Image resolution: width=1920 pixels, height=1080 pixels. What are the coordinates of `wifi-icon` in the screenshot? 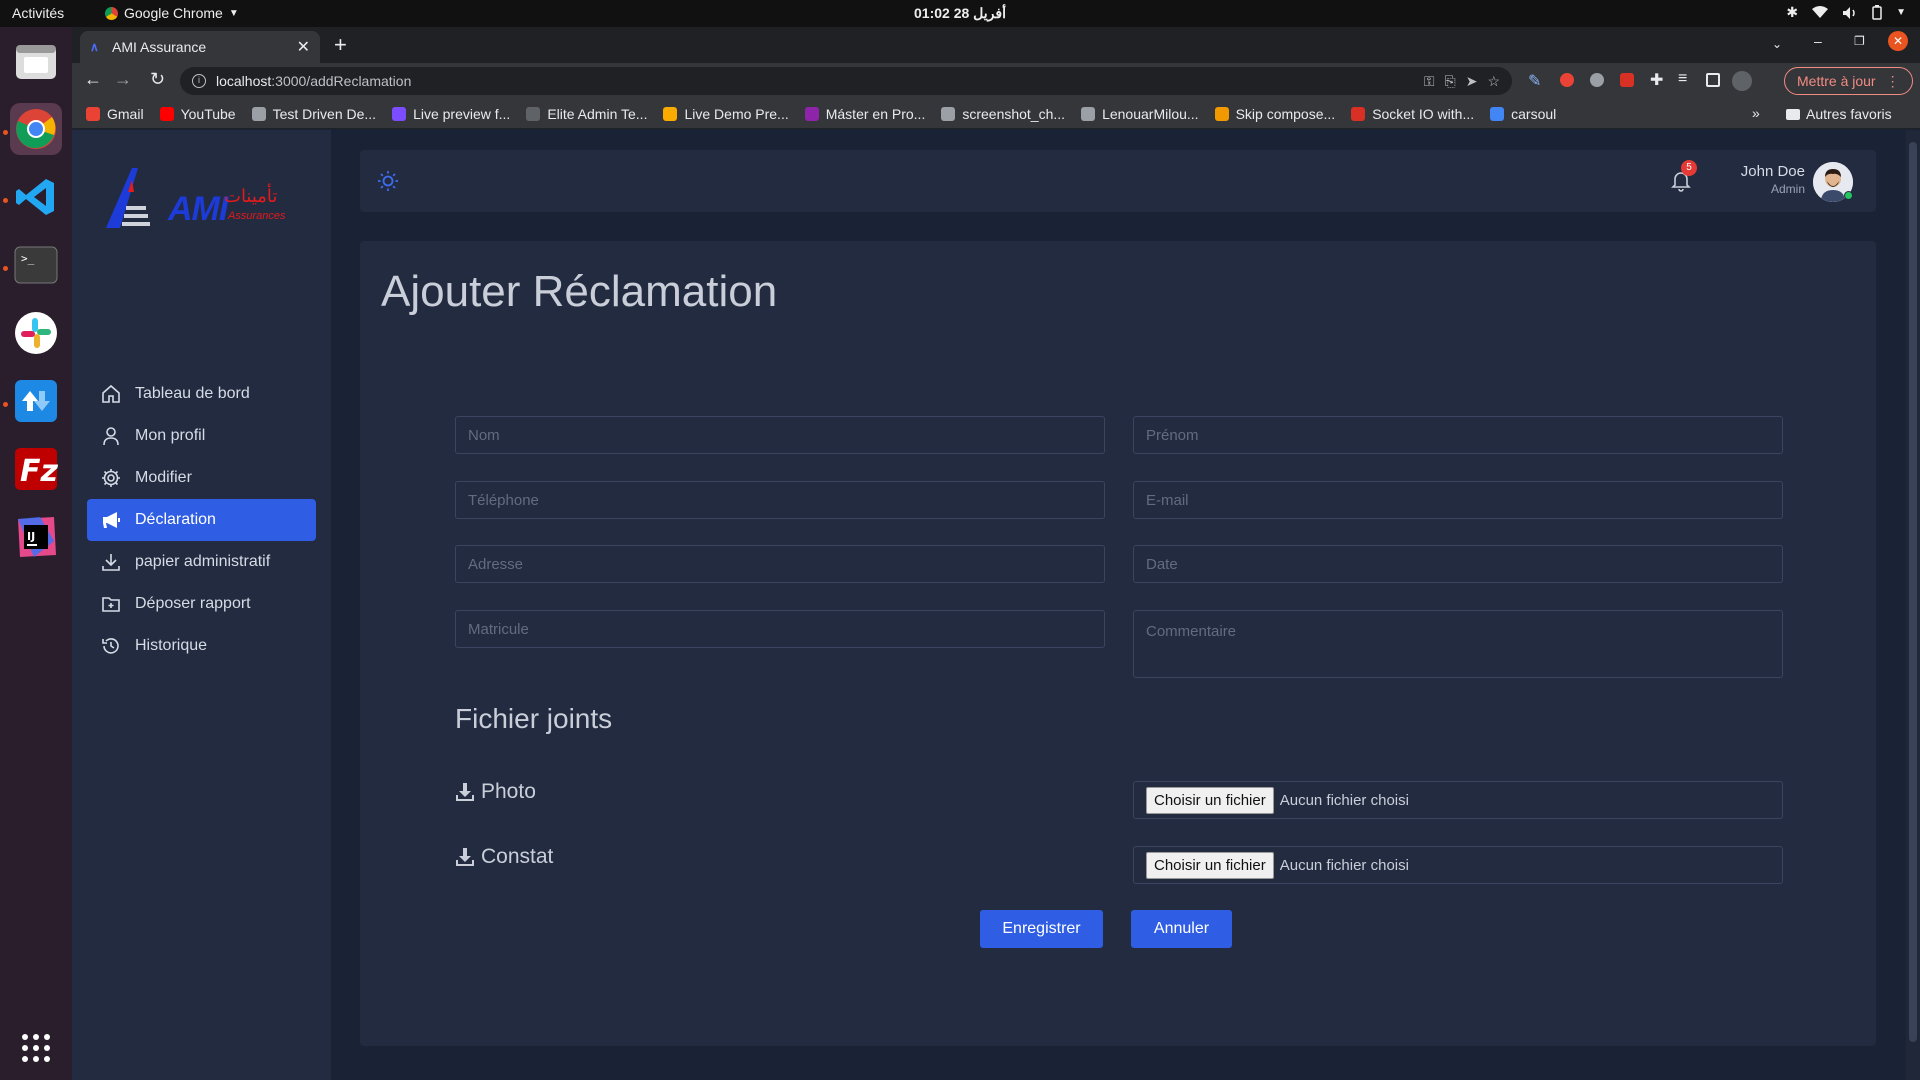 It's located at (1820, 12).